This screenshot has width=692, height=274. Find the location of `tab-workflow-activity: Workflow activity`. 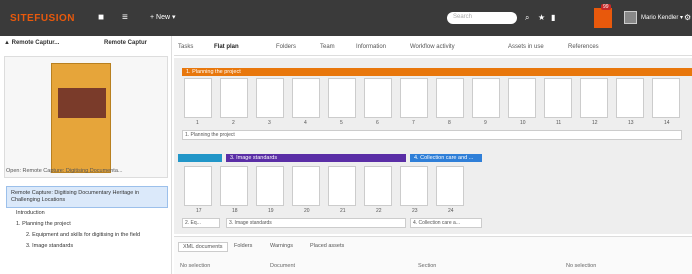

tab-workflow-activity: Workflow activity is located at coordinates (432, 47).